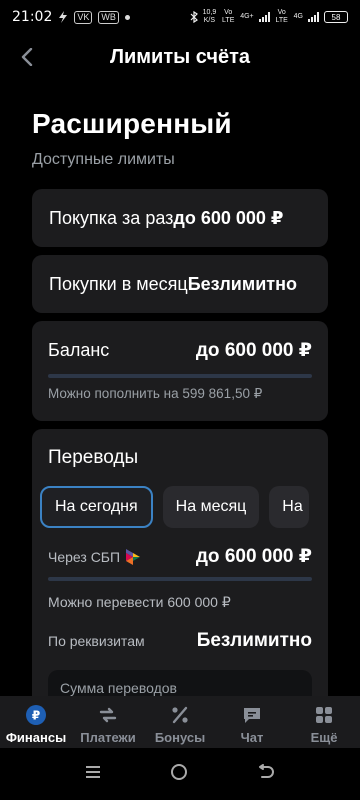 The height and width of the screenshot is (800, 360). Describe the element at coordinates (254, 640) in the screenshot. I see `requisites-value: Безлимитно` at that location.